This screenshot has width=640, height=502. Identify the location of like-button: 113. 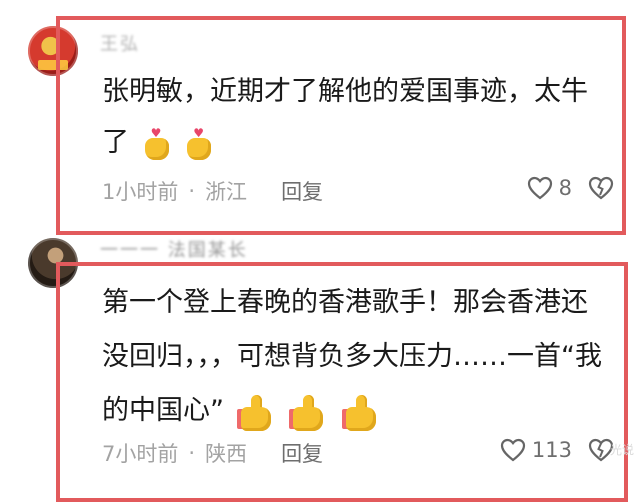
(536, 450).